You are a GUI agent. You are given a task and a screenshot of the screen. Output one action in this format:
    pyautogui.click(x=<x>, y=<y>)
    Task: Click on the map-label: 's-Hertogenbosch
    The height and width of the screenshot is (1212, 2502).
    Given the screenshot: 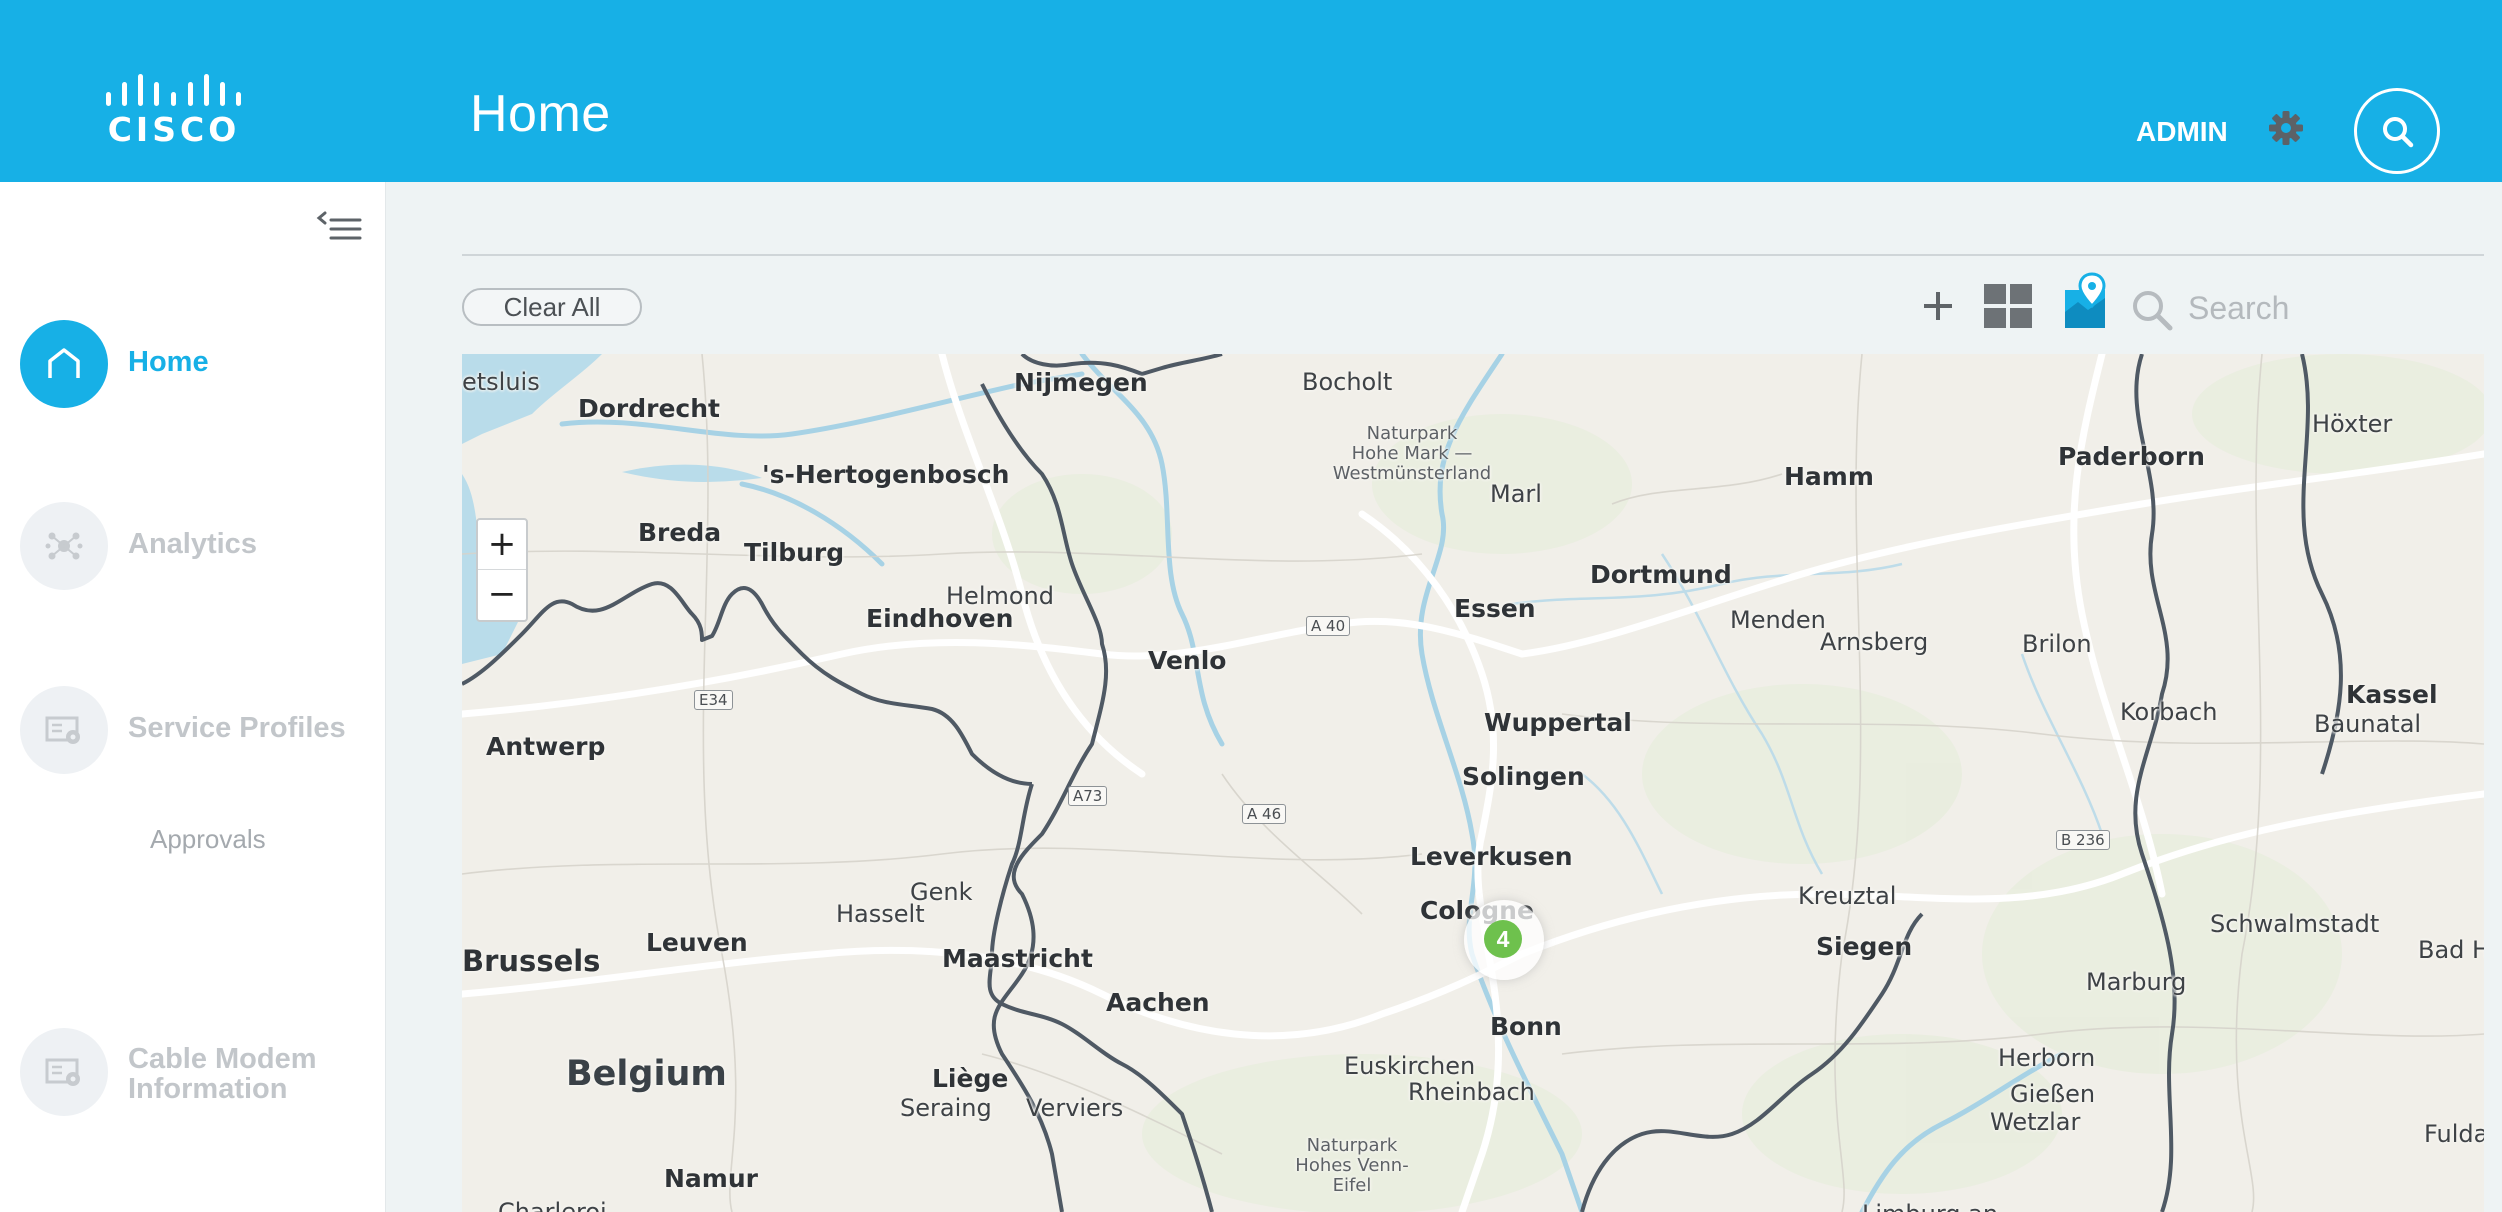 What is the action you would take?
    pyautogui.click(x=886, y=474)
    